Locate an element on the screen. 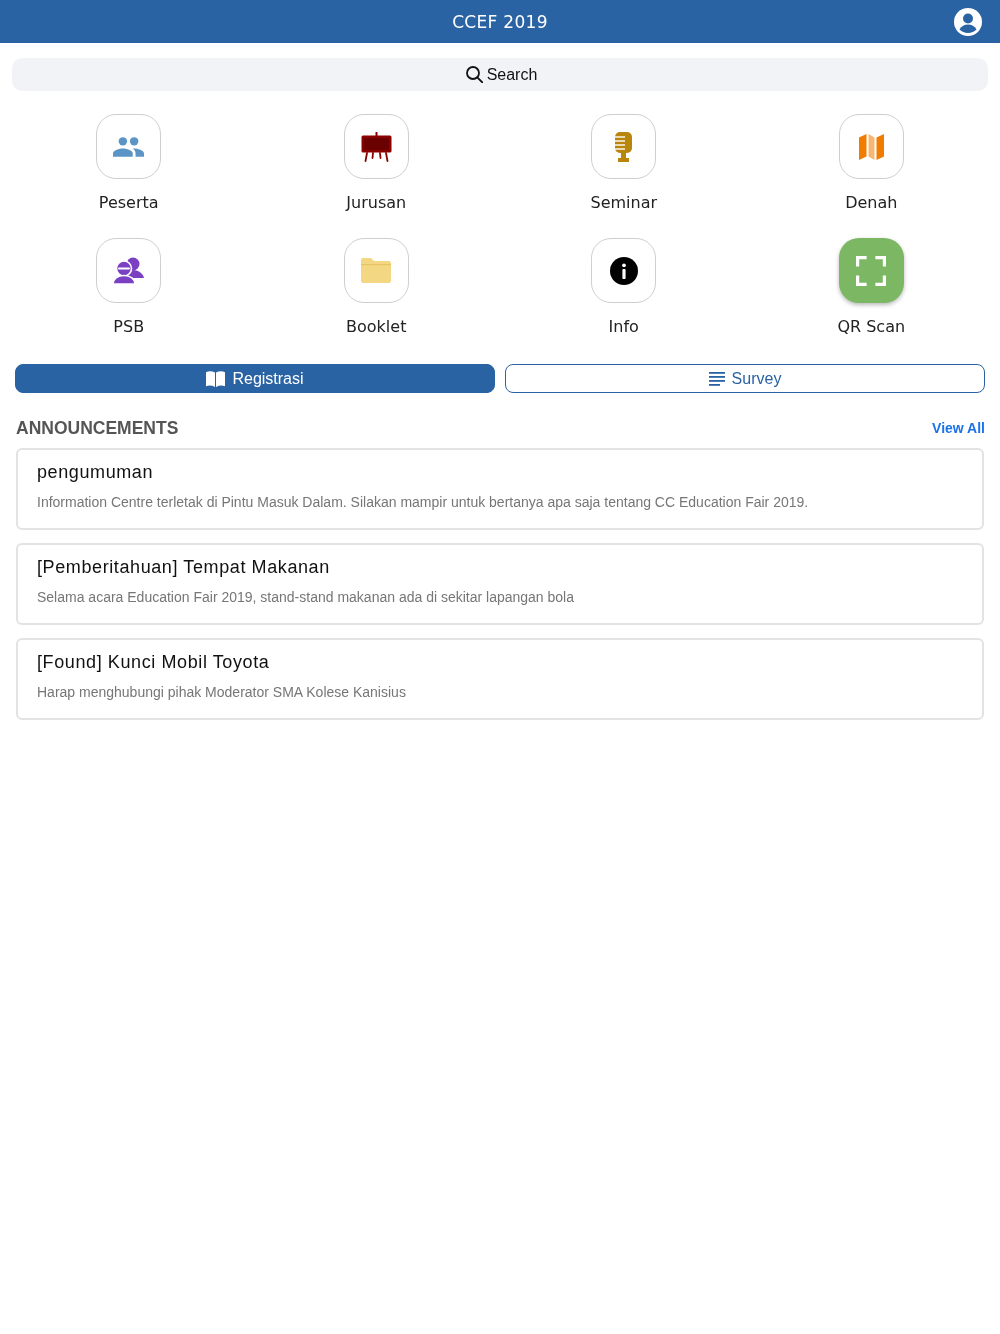  shortcut-label: Denah is located at coordinates (871, 203).